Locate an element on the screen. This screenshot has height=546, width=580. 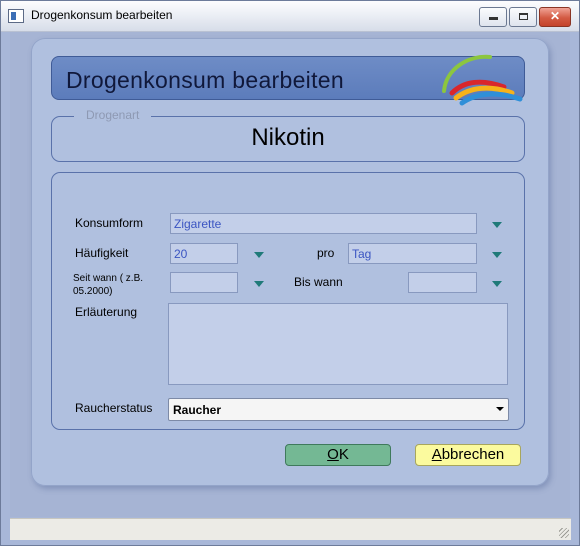
rainbow-swoosh-logo is located at coordinates (482, 80).